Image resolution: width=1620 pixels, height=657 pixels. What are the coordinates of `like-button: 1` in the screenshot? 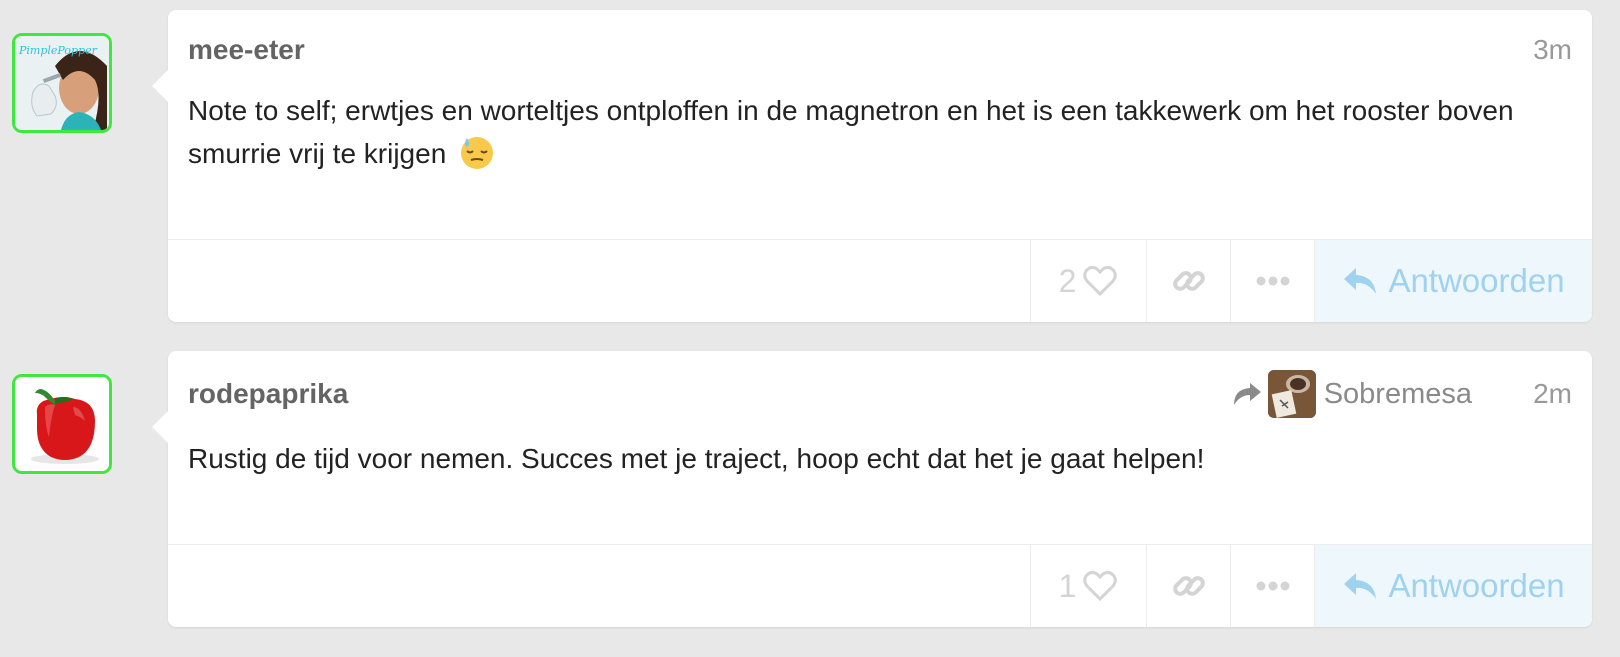 It's located at (1088, 586).